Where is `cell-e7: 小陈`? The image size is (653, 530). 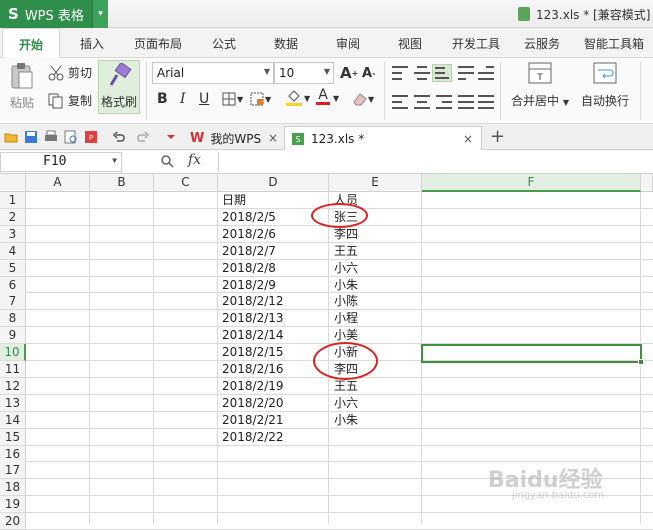 cell-e7: 小陈 is located at coordinates (344, 301).